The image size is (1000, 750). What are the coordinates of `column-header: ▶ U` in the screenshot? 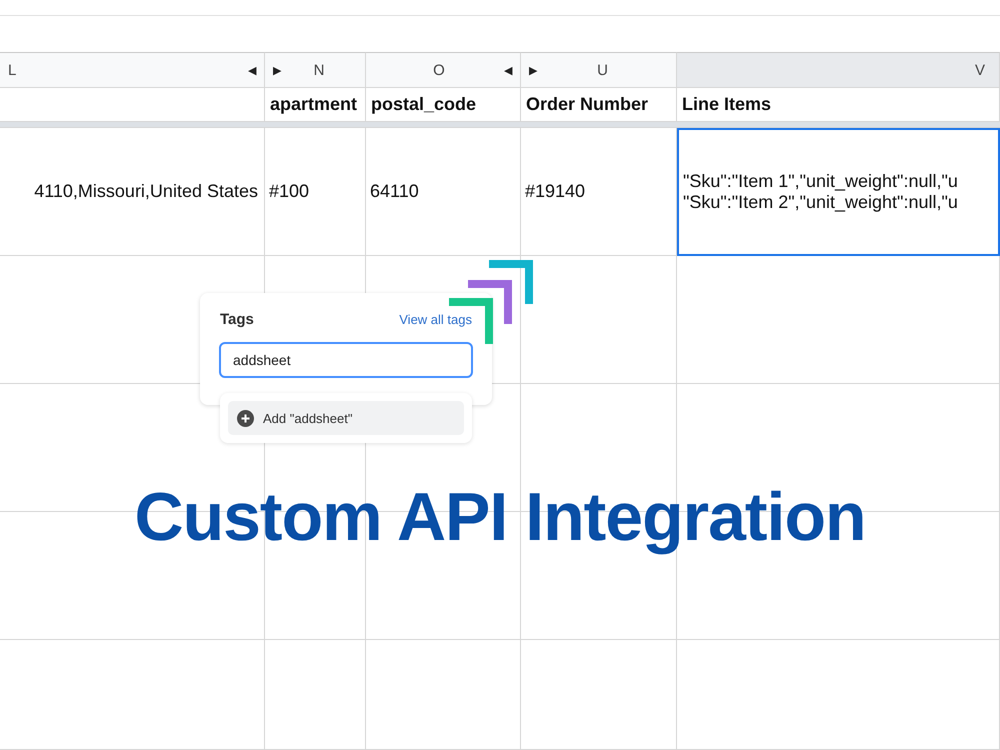 It's located at (599, 70).